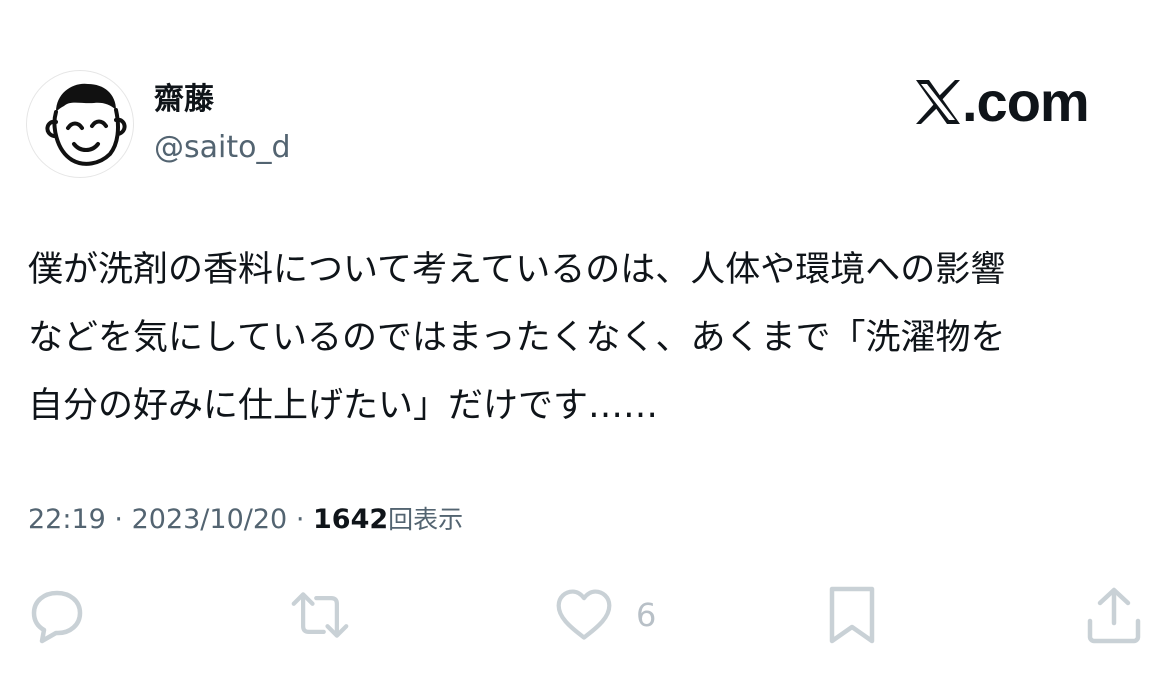 The height and width of the screenshot is (687, 1170). I want to click on retweet-button, so click(320, 615).